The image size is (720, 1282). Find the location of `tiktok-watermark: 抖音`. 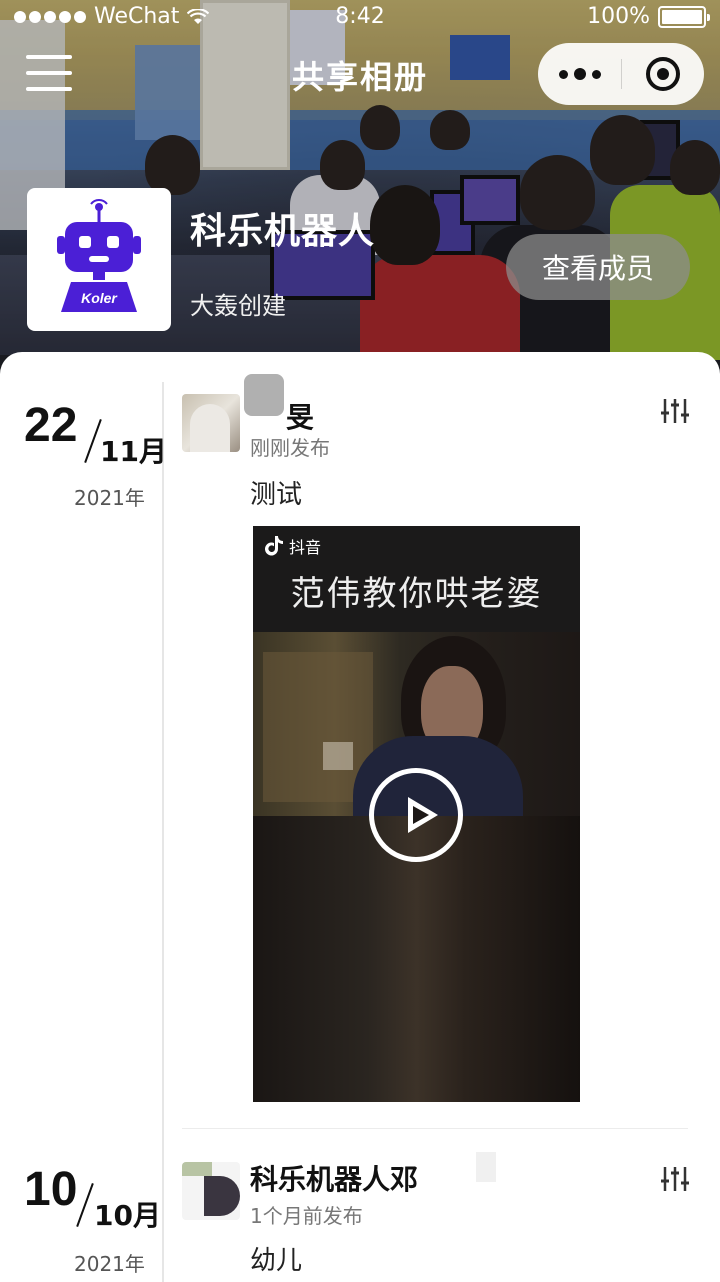

tiktok-watermark: 抖音 is located at coordinates (293, 546).